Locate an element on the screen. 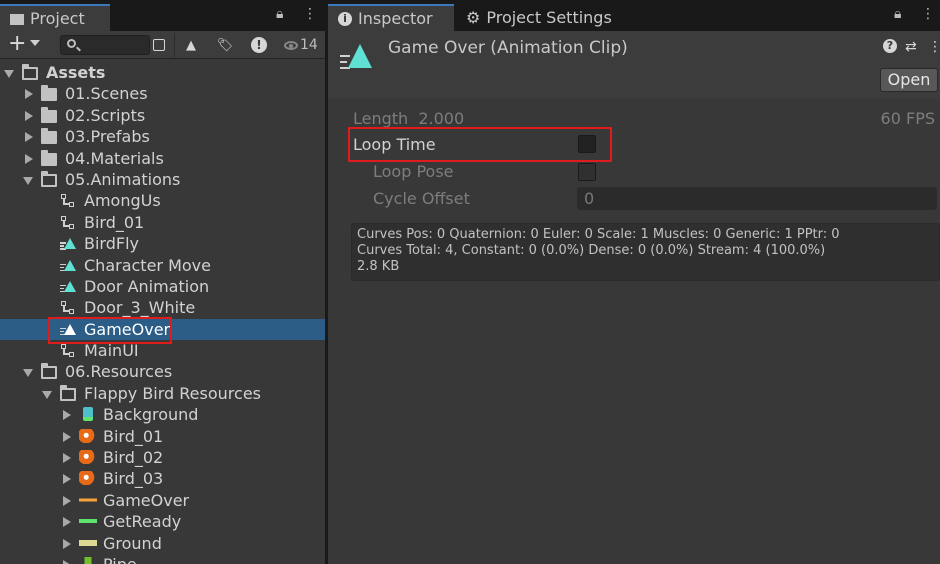 This screenshot has width=940, height=564. tree-item: Door_3_White is located at coordinates (162, 307).